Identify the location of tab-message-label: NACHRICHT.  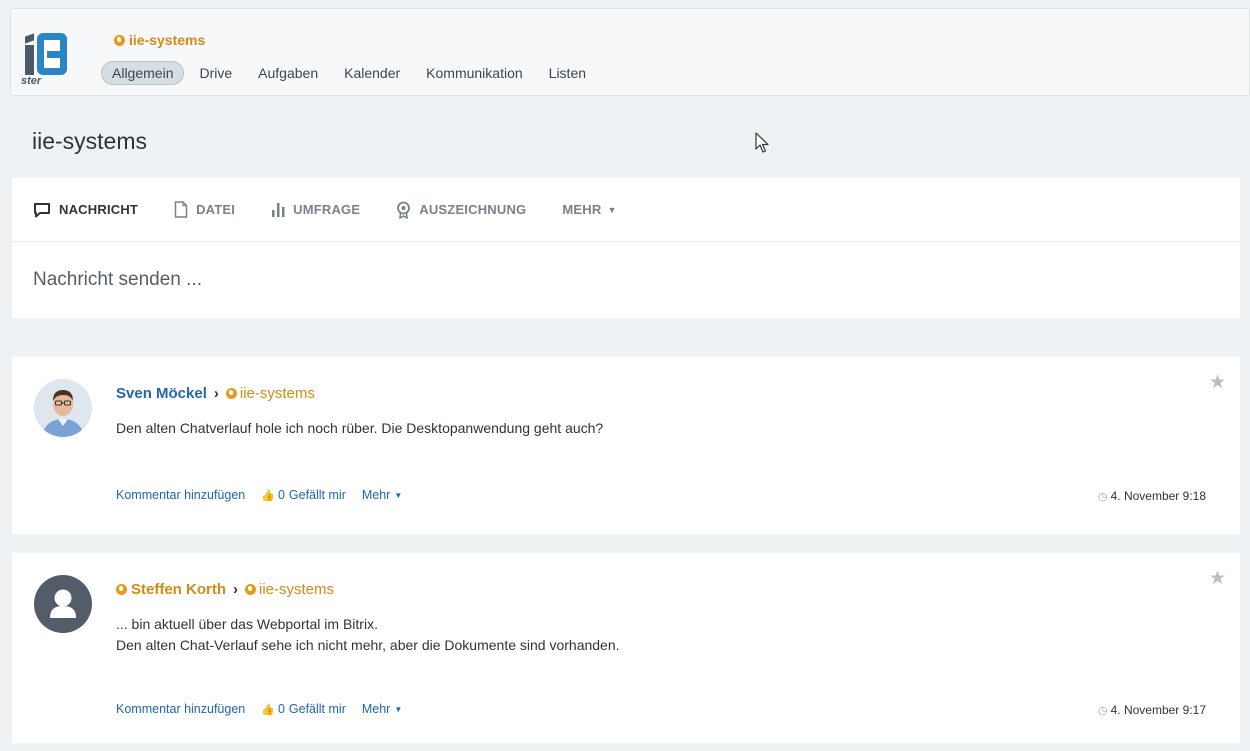
(99, 209).